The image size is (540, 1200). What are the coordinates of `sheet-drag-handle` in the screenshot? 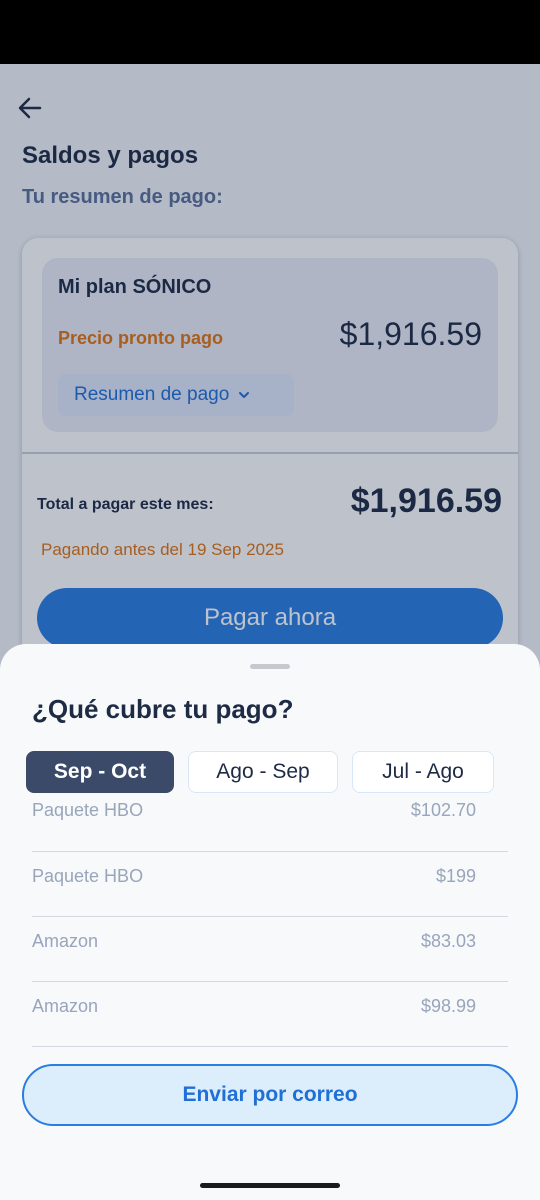 It's located at (270, 666).